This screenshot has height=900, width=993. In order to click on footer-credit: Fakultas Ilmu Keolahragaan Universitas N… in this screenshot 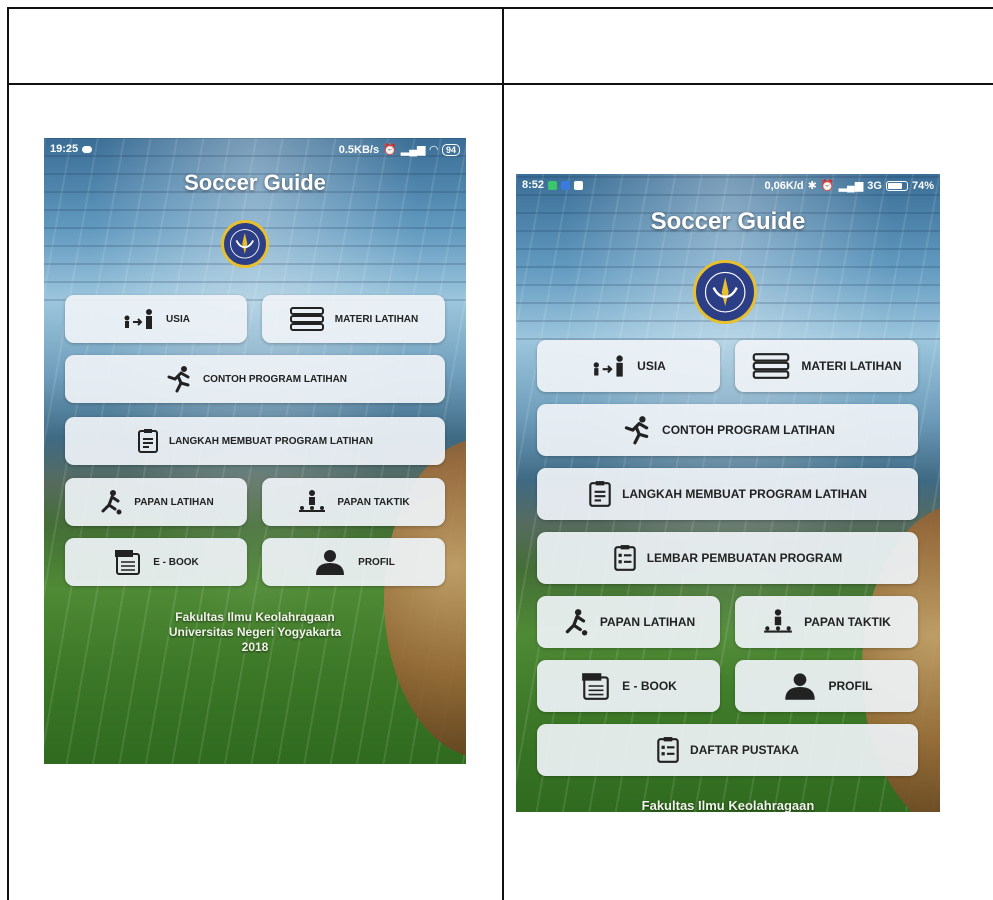, I will do `click(255, 632)`.